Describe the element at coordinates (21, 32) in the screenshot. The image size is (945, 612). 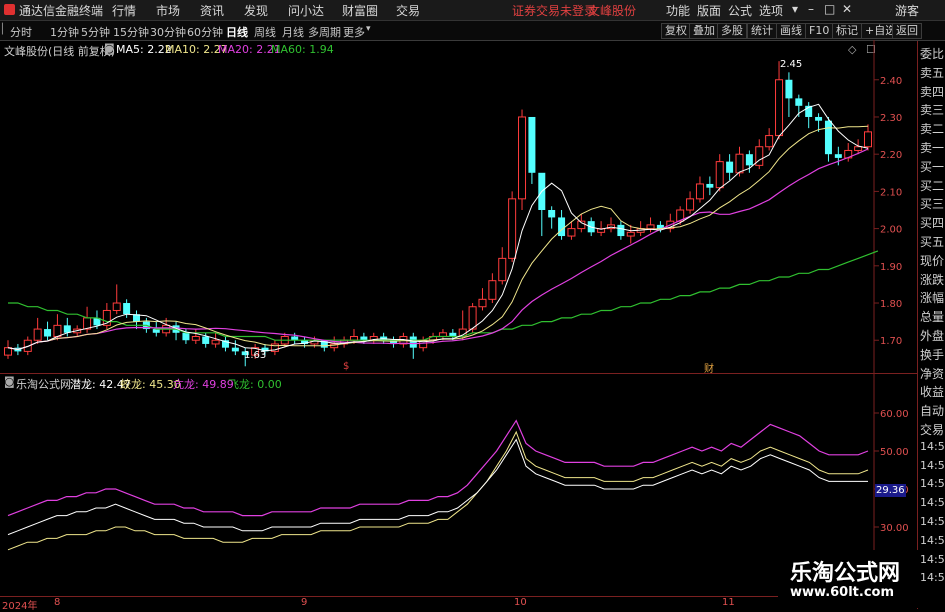
I see `period-tab-intraday: 分时` at that location.